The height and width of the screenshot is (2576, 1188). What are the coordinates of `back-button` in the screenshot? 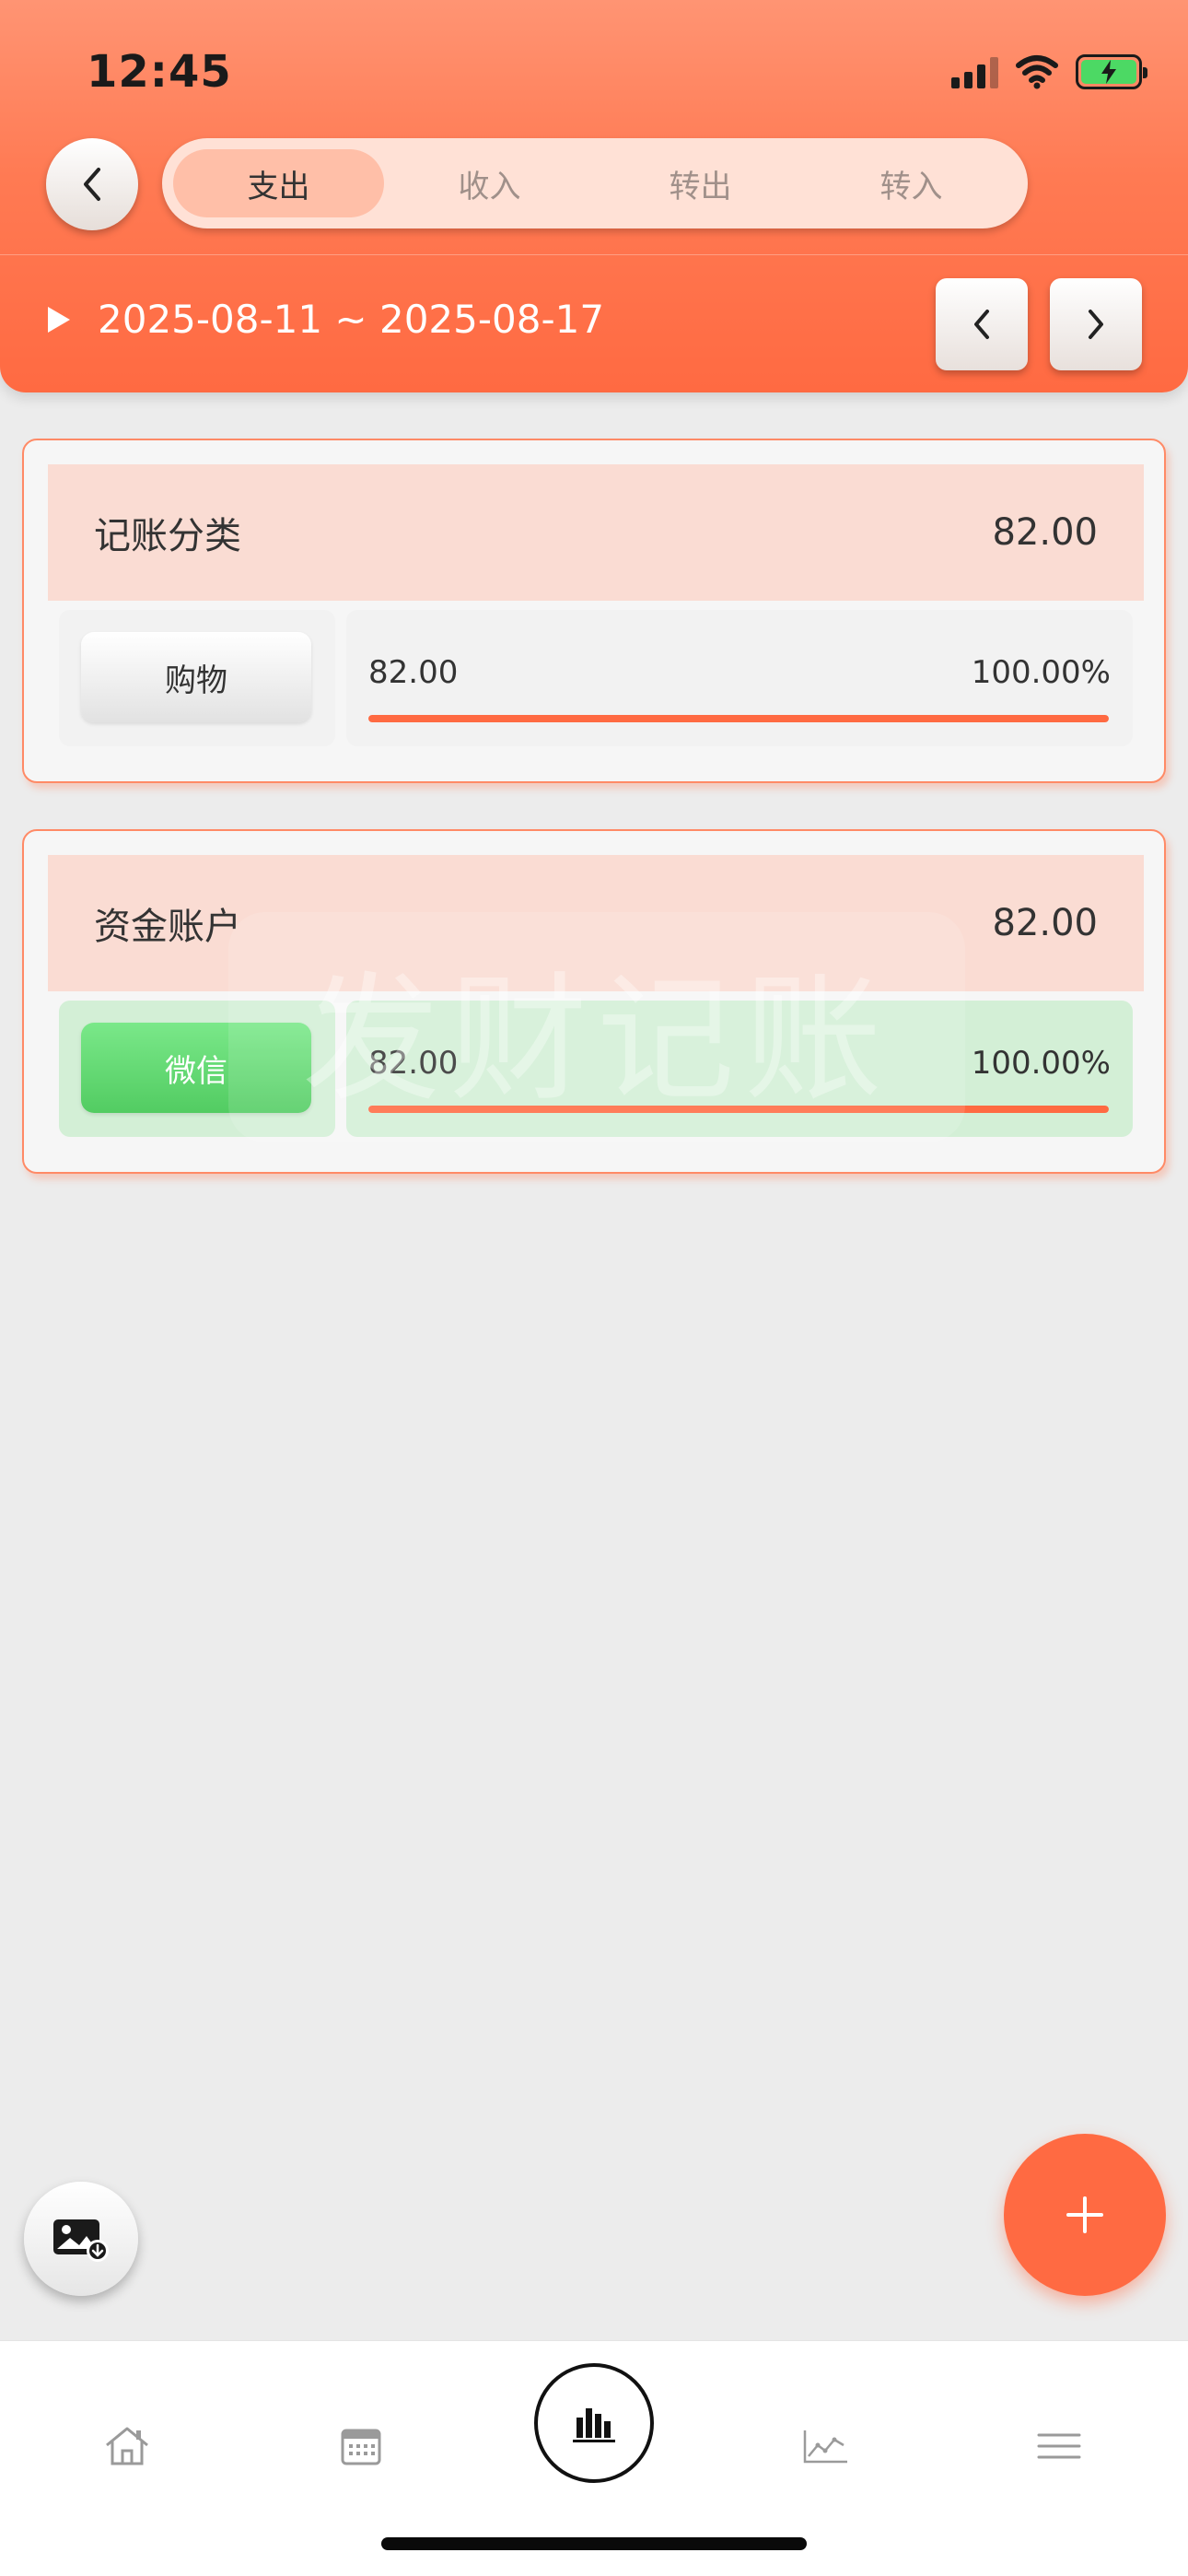 It's located at (92, 184).